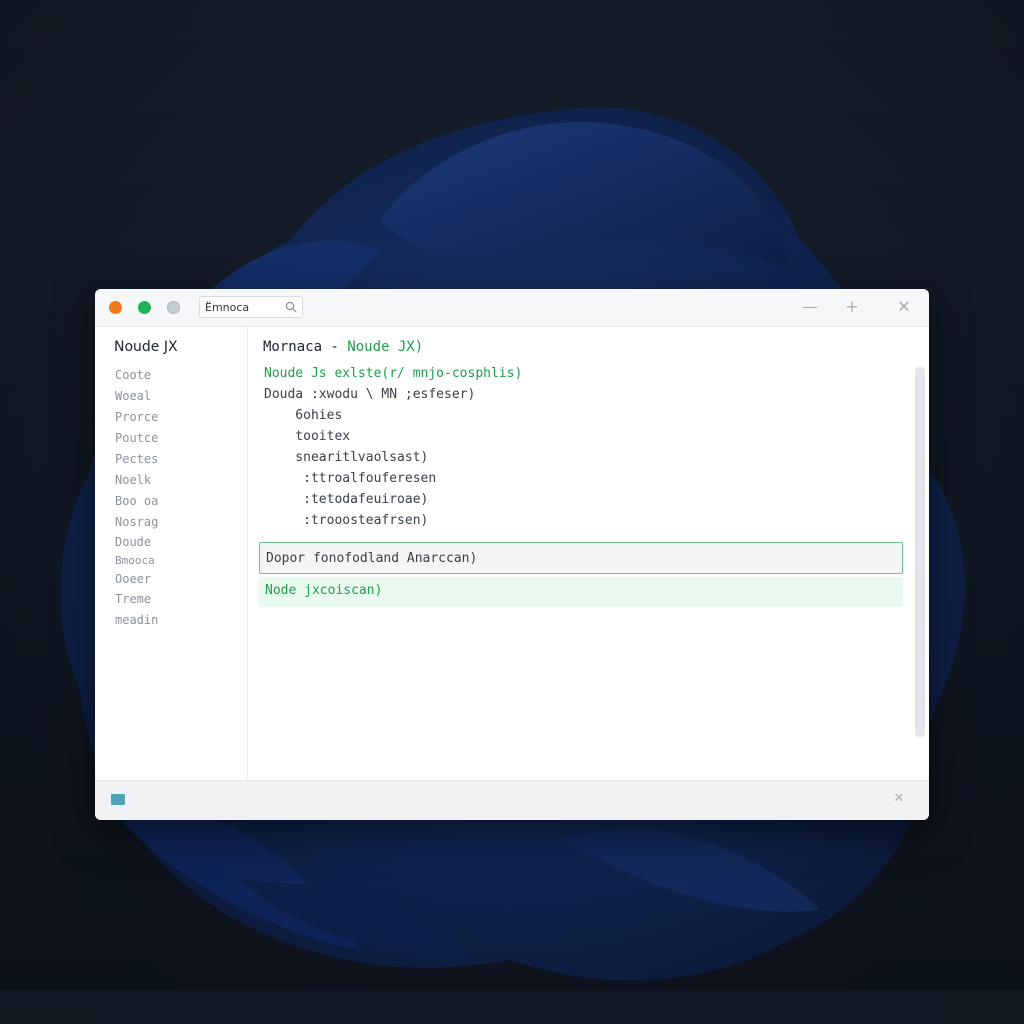  What do you see at coordinates (810, 307) in the screenshot?
I see `minimize-icon: —` at bounding box center [810, 307].